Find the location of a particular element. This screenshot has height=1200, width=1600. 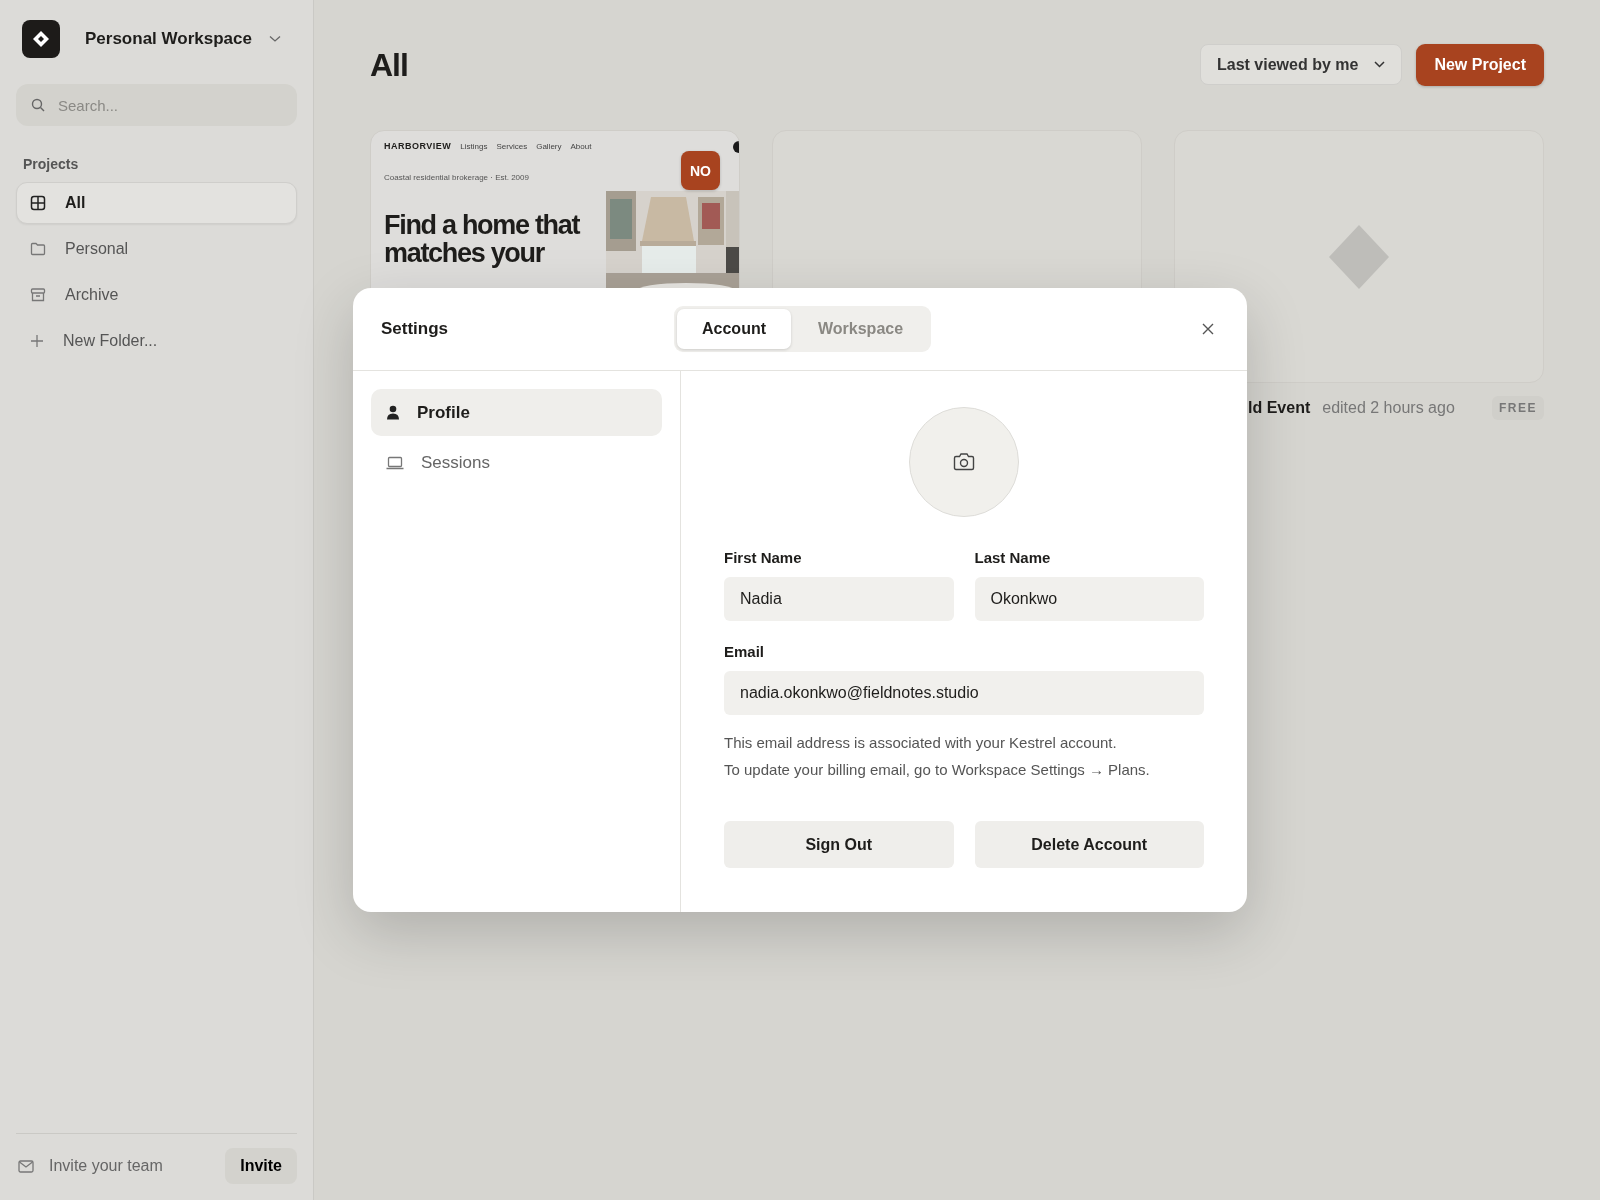

user-avatar: NO is located at coordinates (700, 170).